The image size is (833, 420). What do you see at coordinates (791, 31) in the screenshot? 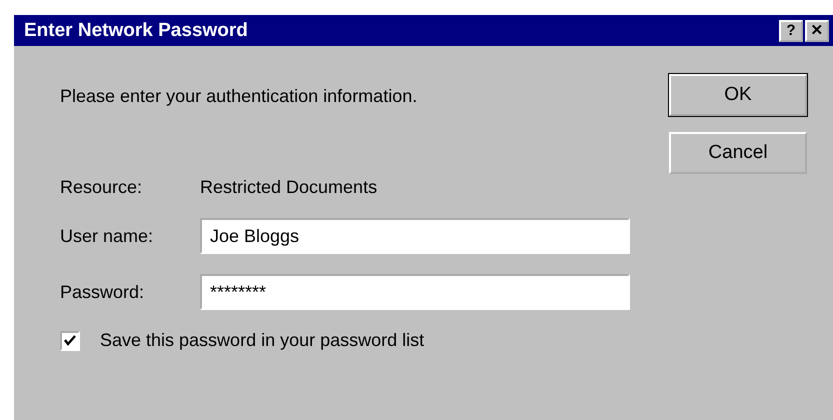
I see `help-button: ?` at bounding box center [791, 31].